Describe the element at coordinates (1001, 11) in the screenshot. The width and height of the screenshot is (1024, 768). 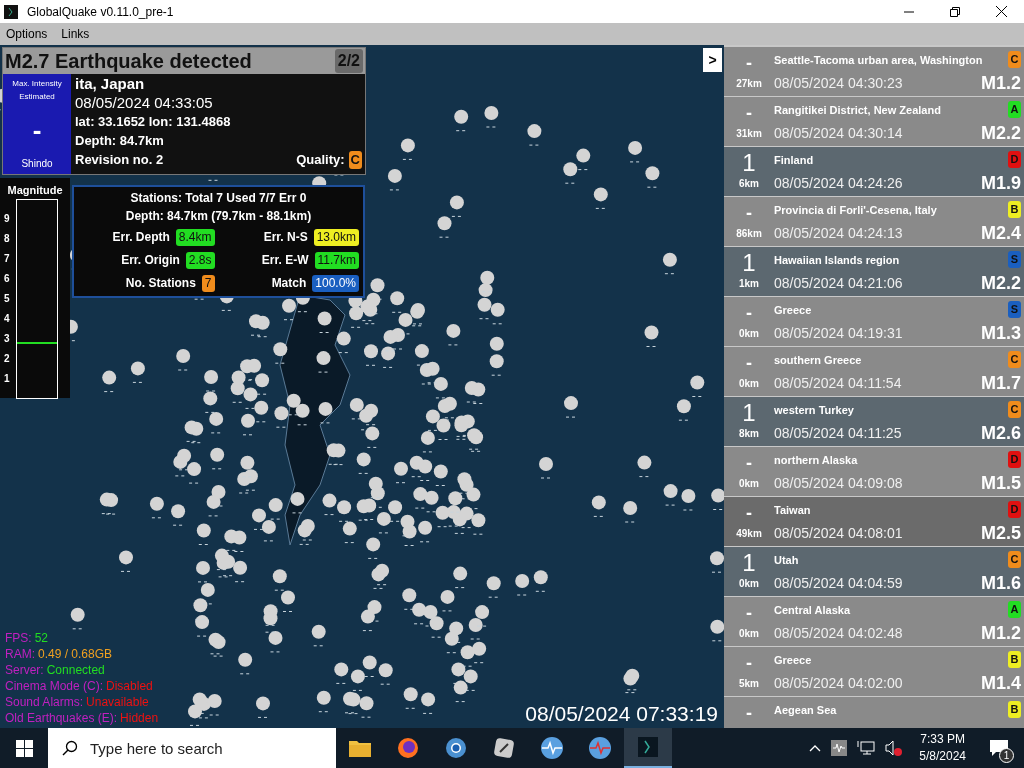
I see `close-icon` at that location.